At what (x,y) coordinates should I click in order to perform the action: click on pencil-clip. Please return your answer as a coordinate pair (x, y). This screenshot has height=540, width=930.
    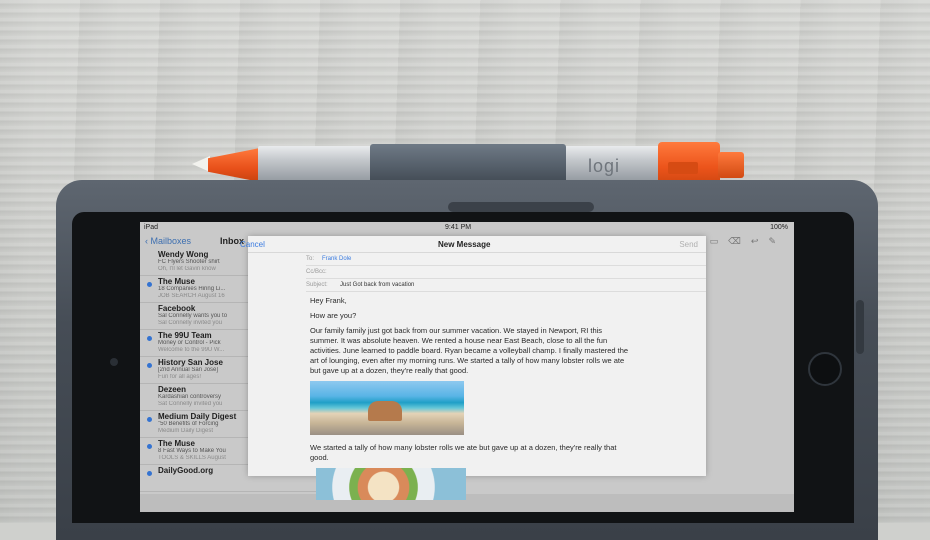
    Looking at the image, I should click on (683, 168).